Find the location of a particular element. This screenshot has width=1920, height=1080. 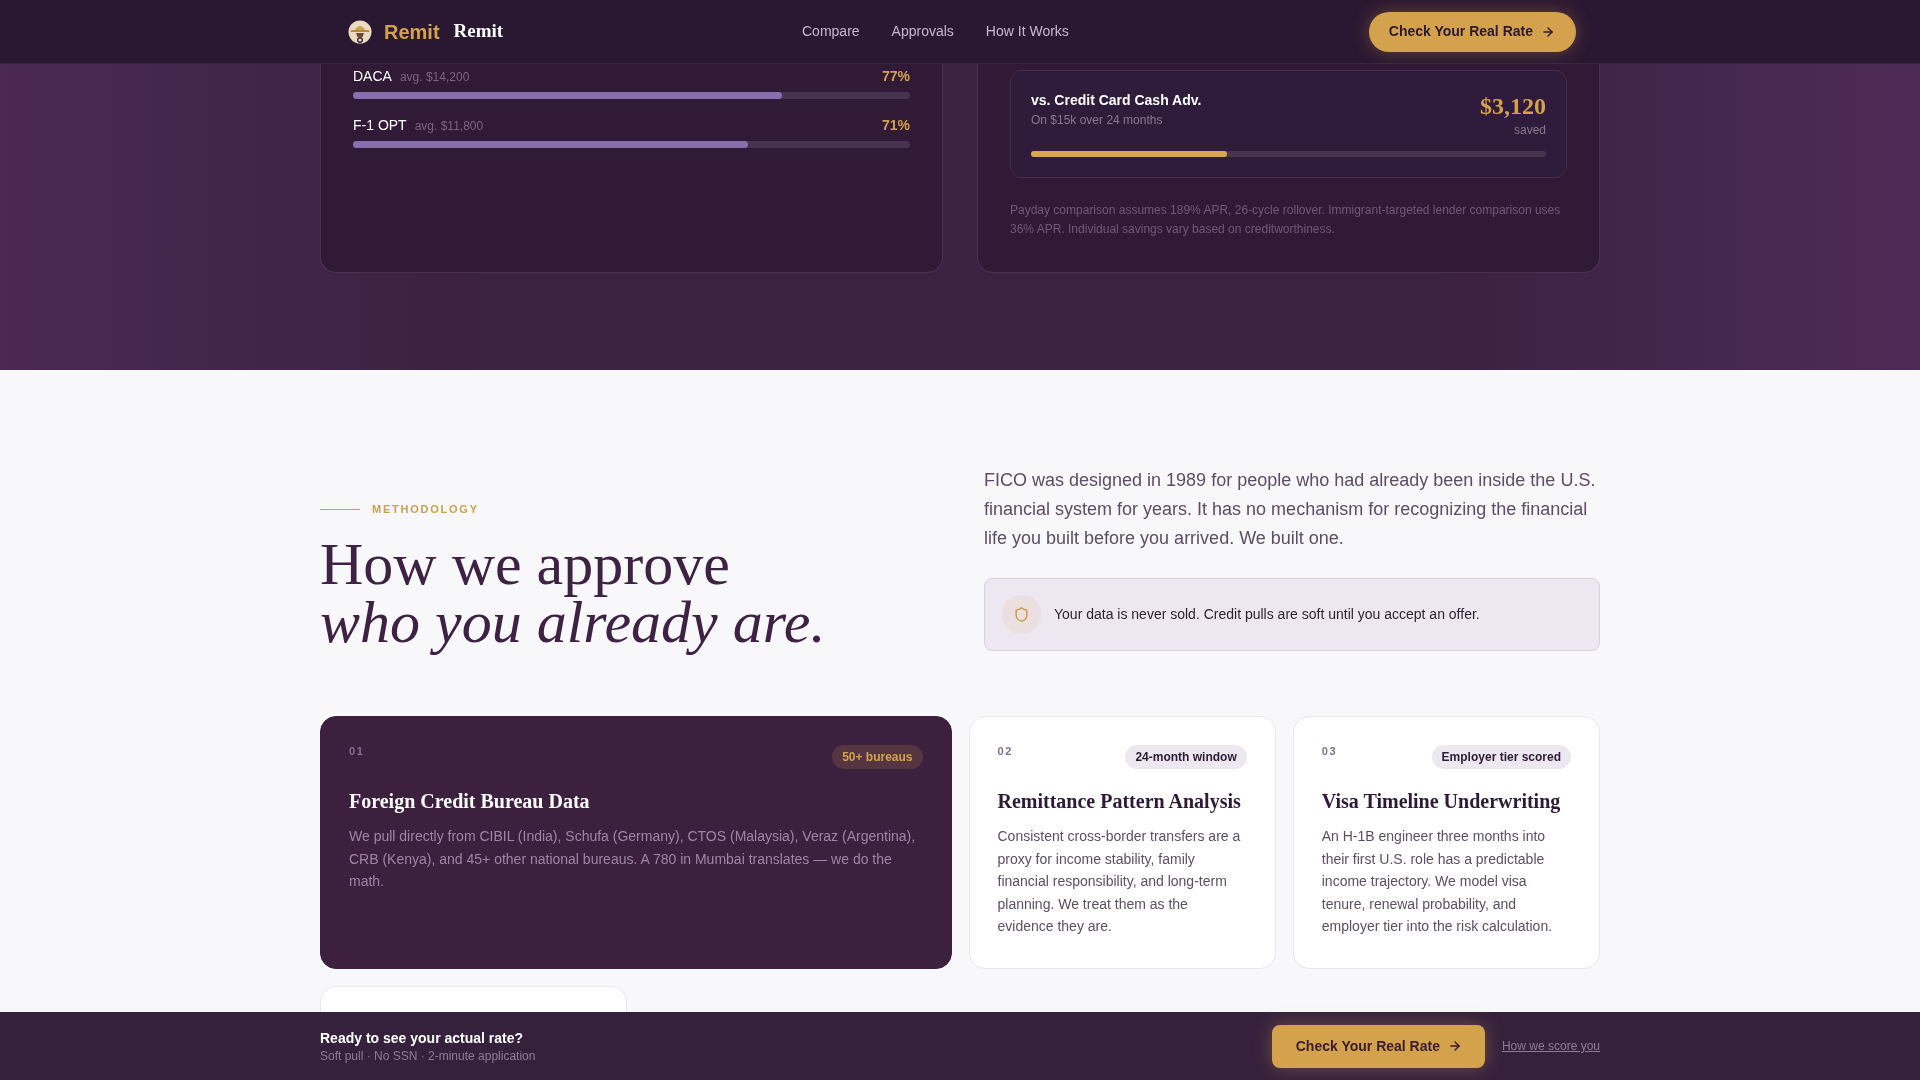

visa-status-label: DACA is located at coordinates (372, 76).